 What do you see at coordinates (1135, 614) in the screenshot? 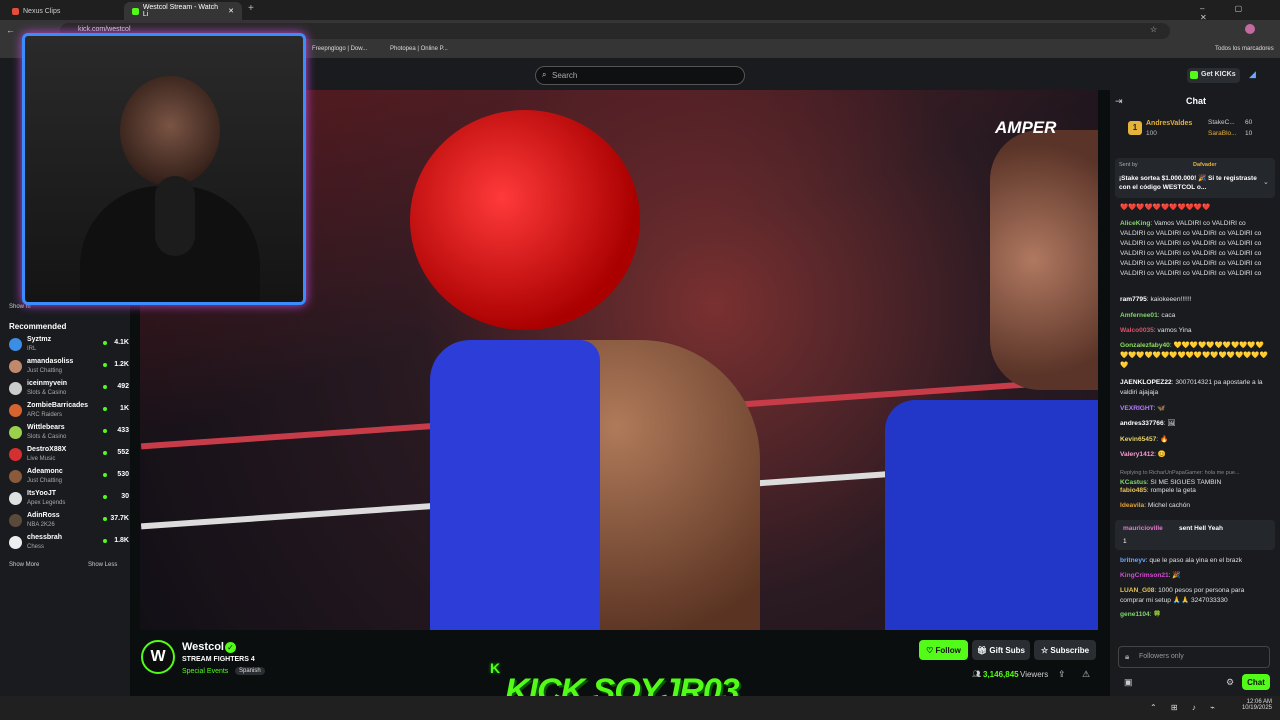
I see `chat-username: gene1104` at bounding box center [1135, 614].